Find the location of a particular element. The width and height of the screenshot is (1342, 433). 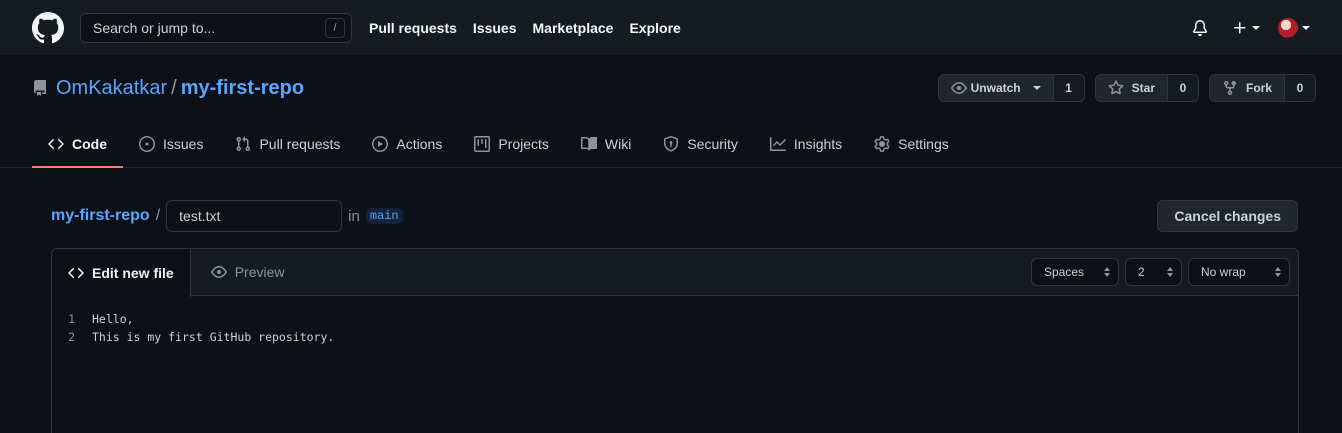

tab-edit-new-file: Edit new file is located at coordinates (121, 273).